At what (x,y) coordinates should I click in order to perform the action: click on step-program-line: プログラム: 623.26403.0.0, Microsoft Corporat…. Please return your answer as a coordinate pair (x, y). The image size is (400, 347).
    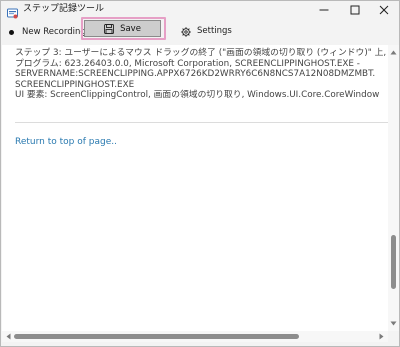
    Looking at the image, I should click on (187, 63).